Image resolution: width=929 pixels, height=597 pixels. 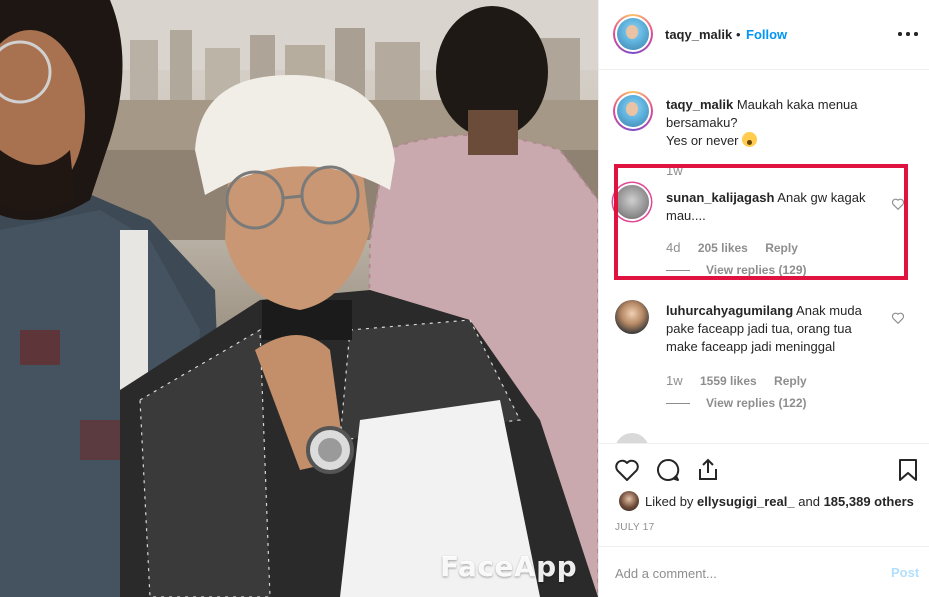 What do you see at coordinates (746, 501) in the screenshot?
I see `liker-username: ellysugigi_real_` at bounding box center [746, 501].